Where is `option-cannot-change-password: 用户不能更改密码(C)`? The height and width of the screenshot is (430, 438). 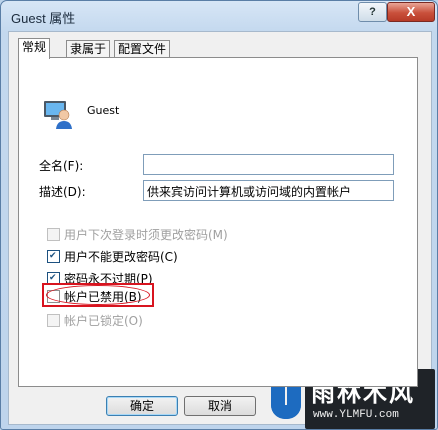
option-cannot-change-password: 用户不能更改密码(C) is located at coordinates (112, 256).